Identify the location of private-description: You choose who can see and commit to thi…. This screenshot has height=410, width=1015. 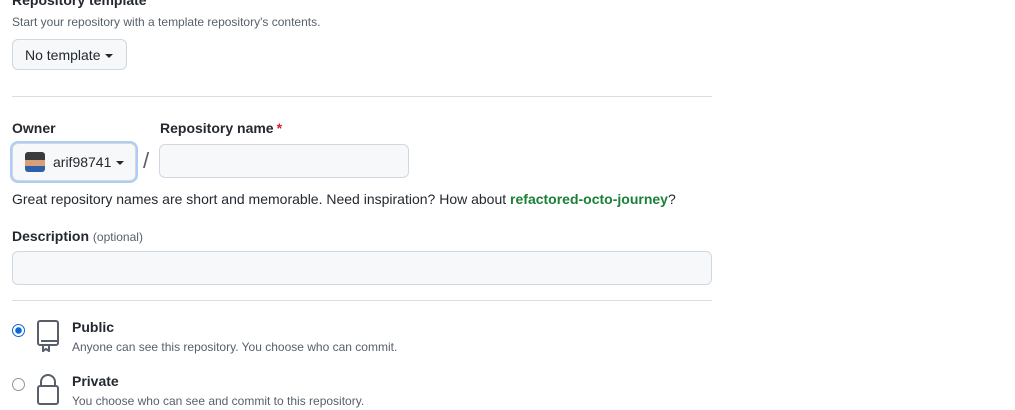
(218, 401).